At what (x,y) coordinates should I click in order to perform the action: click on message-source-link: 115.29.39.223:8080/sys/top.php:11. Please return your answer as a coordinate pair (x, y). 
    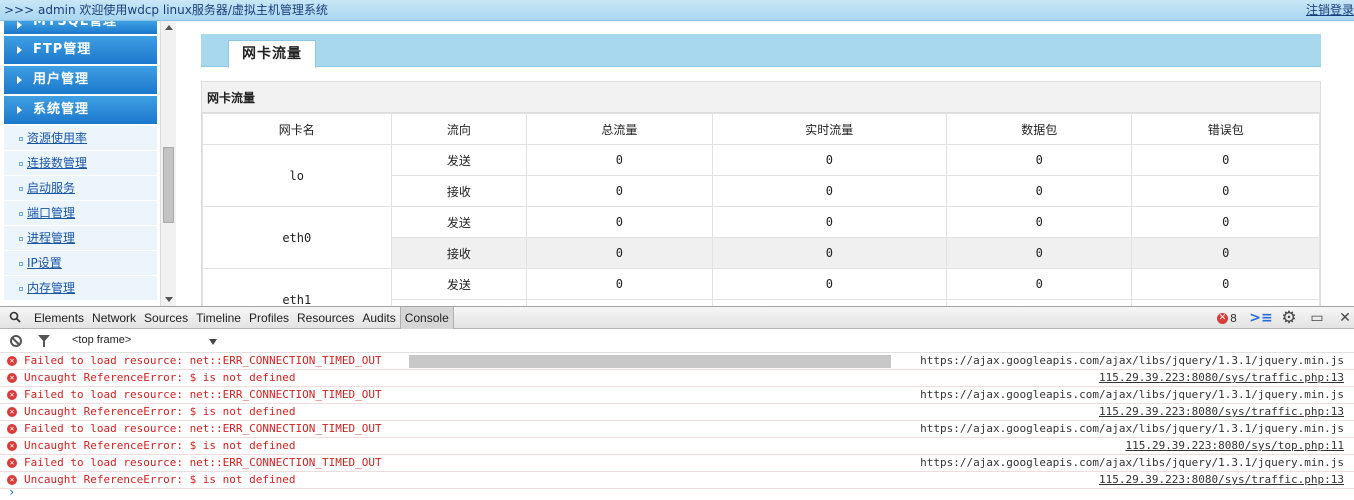
    Looking at the image, I should click on (1234, 445).